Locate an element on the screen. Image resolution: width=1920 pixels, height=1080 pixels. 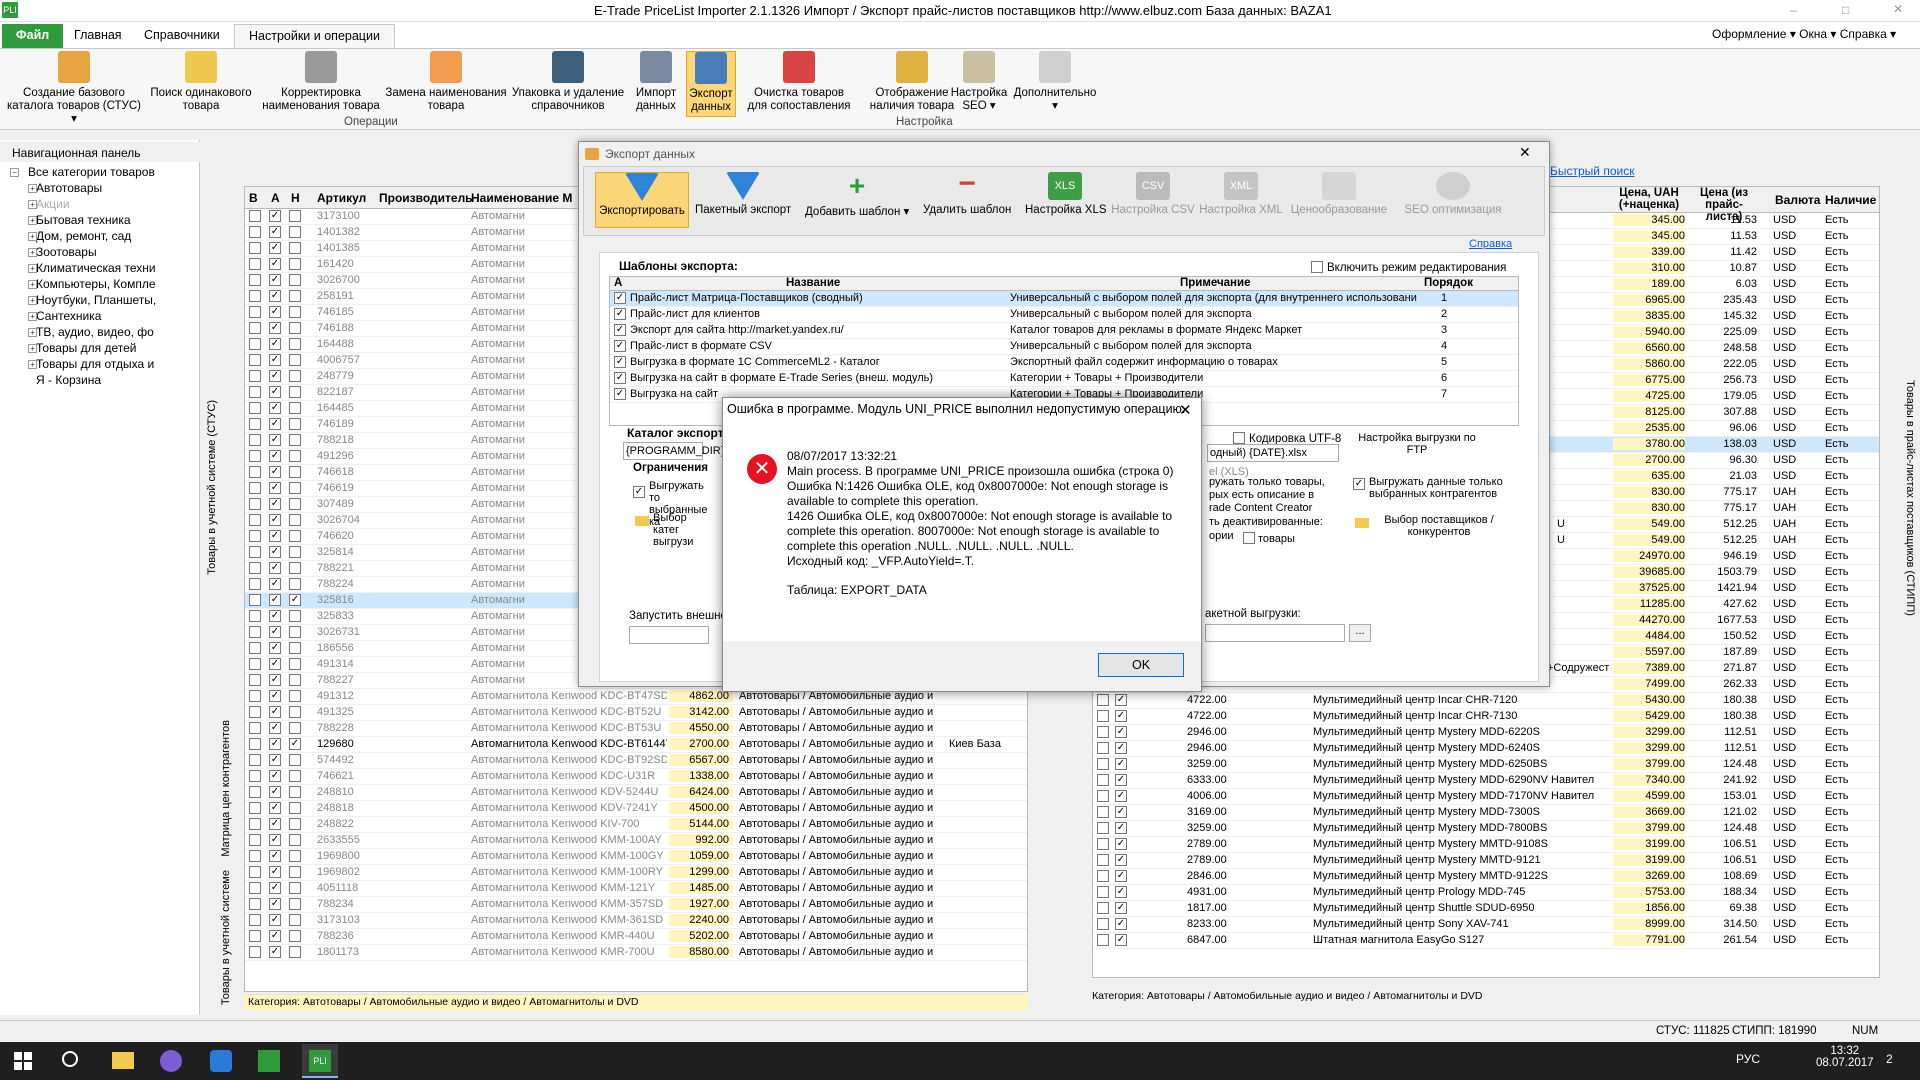
start-icon is located at coordinates (23, 1061).